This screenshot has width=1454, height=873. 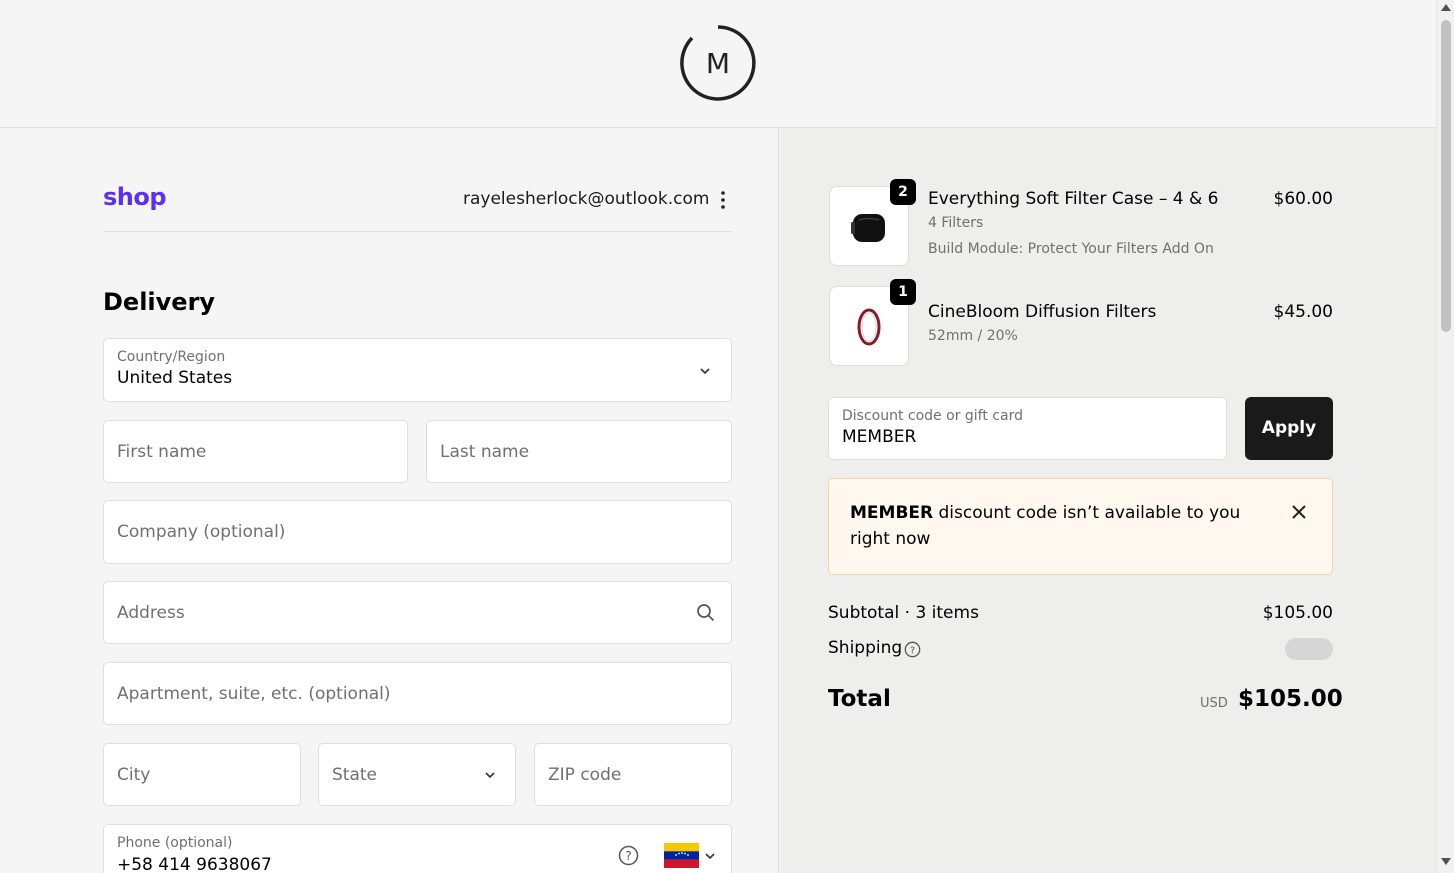 What do you see at coordinates (585, 774) in the screenshot?
I see `zip-placeholder: ZIP code` at bounding box center [585, 774].